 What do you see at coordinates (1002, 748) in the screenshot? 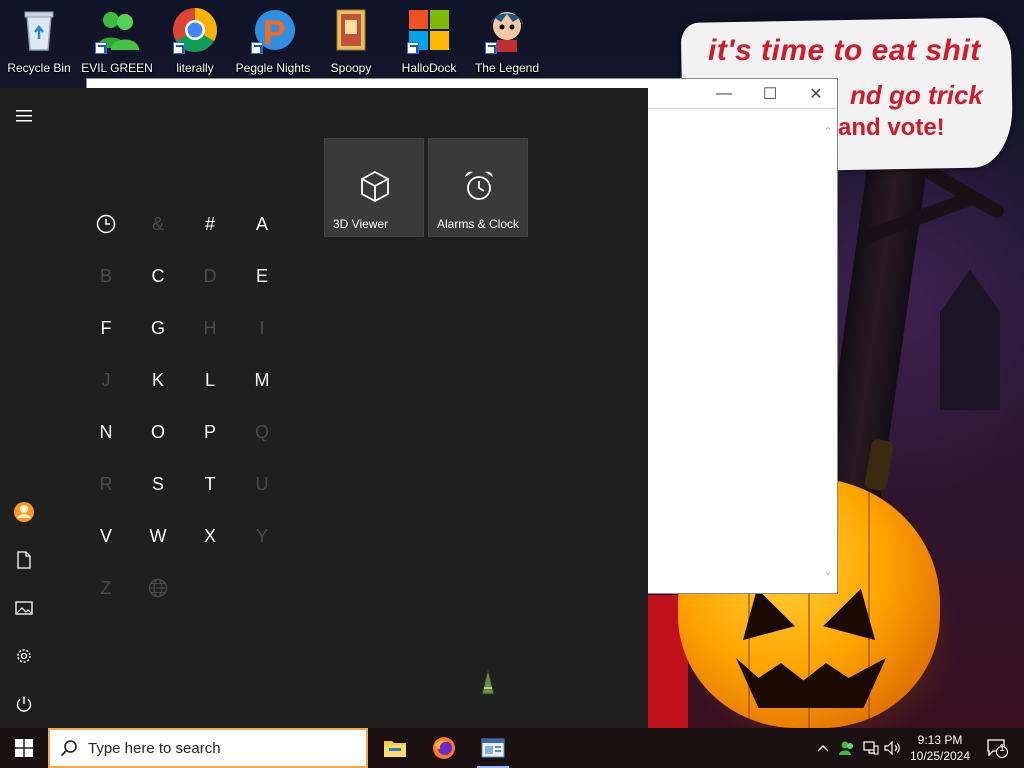
I see `notification-count: 1` at bounding box center [1002, 748].